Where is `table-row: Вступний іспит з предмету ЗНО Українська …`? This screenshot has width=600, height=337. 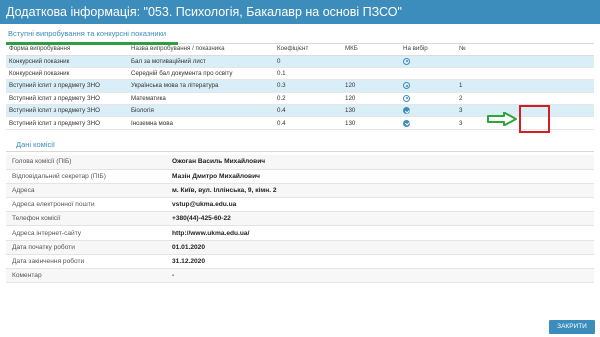 table-row: Вступний іспит з предмету ЗНО Українська … is located at coordinates (300, 86).